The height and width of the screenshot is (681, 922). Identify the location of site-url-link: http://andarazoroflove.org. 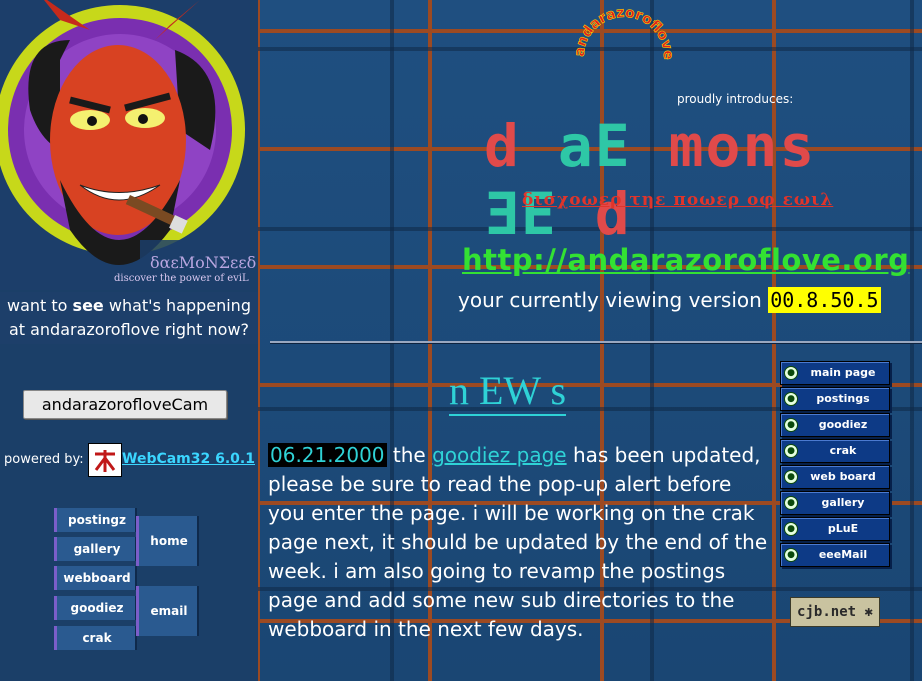
(685, 260).